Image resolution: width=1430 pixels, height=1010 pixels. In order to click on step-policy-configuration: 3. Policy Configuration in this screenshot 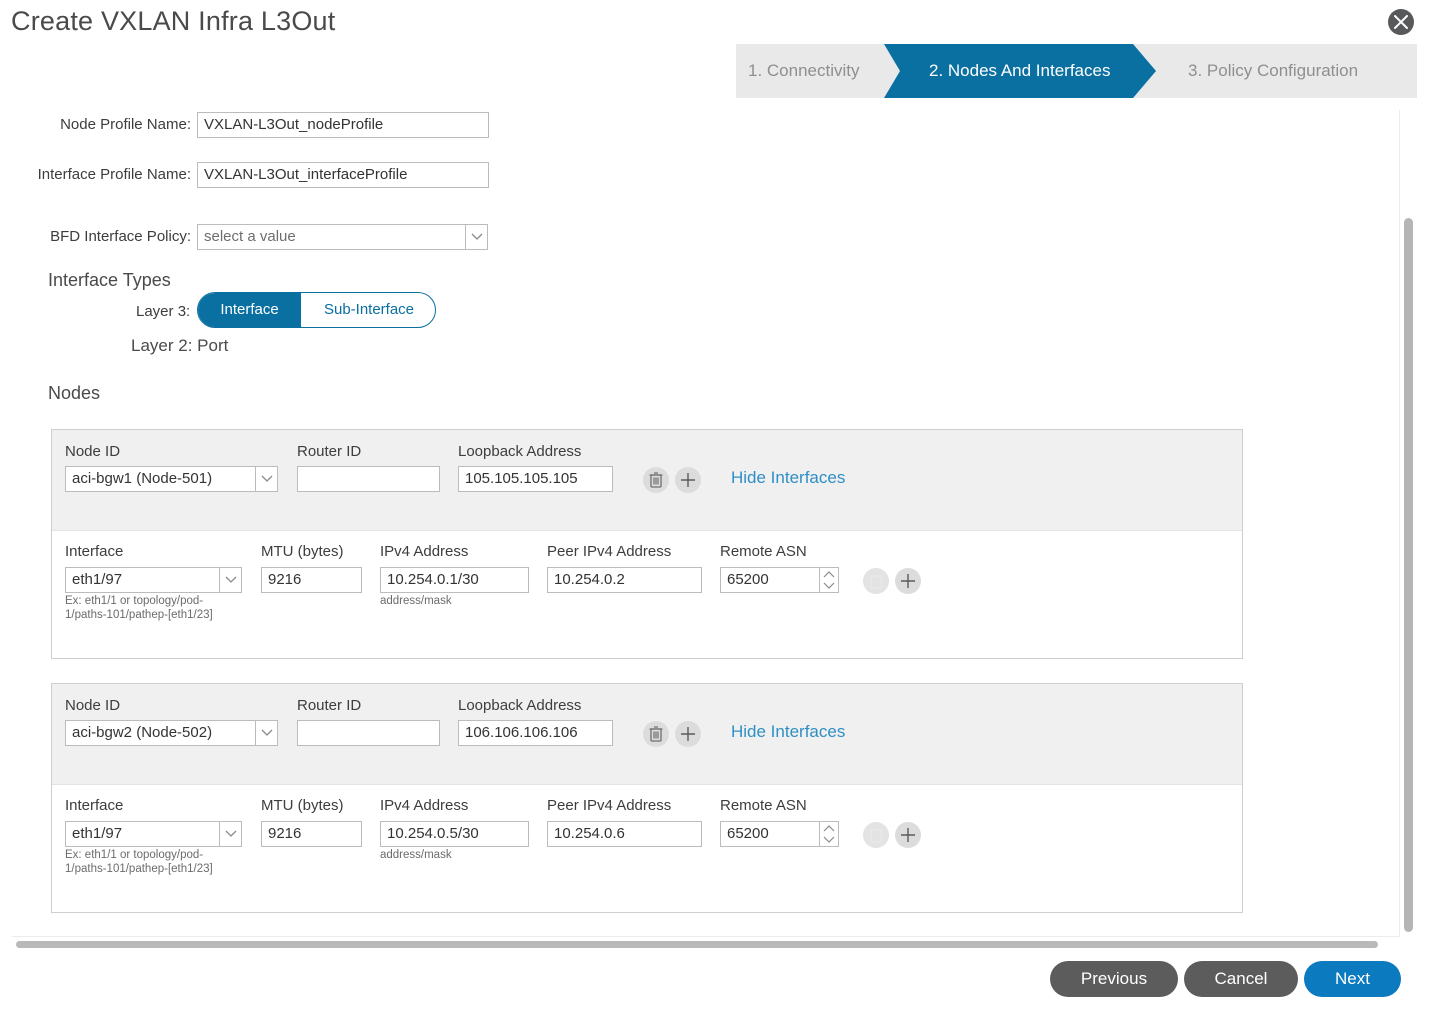, I will do `click(1273, 71)`.